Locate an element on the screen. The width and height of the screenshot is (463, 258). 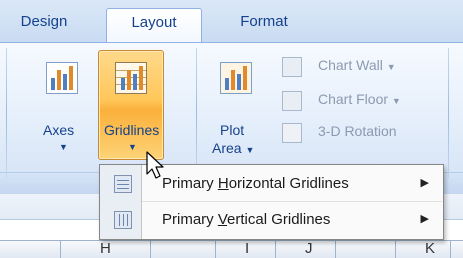
horizontal-gridlines-icon is located at coordinates (123, 184).